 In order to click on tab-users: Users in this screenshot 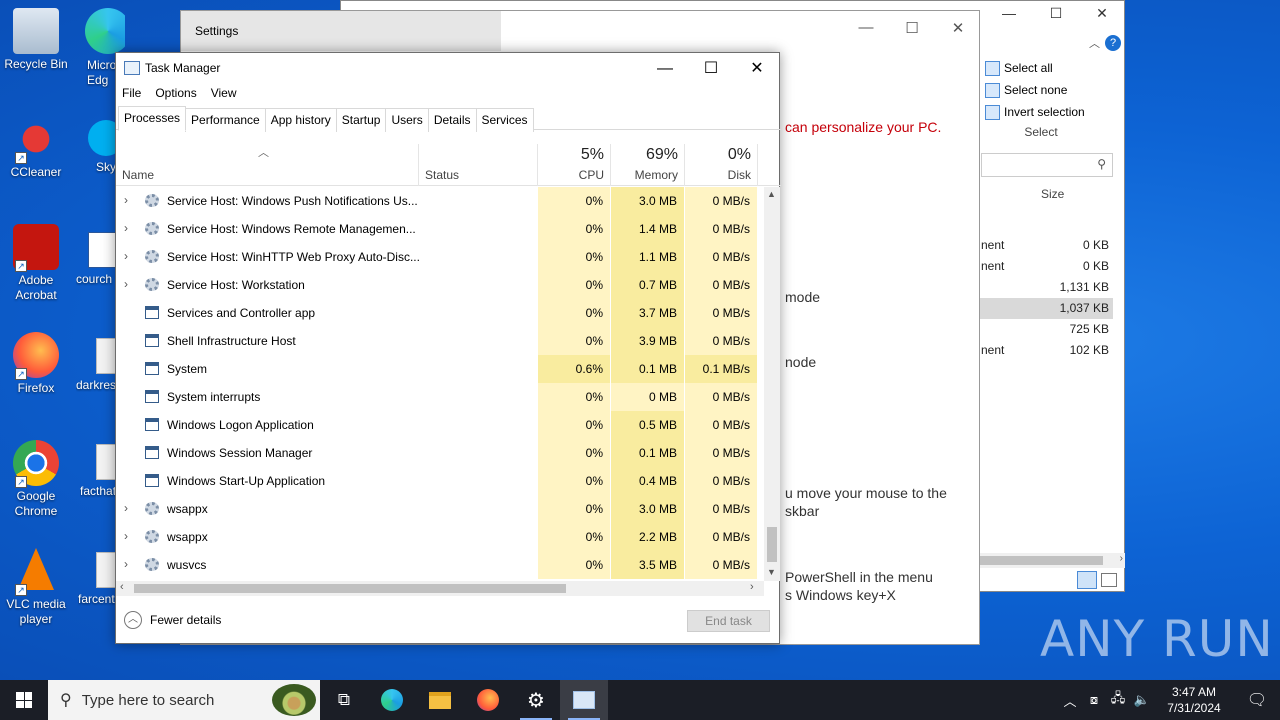, I will do `click(407, 120)`.